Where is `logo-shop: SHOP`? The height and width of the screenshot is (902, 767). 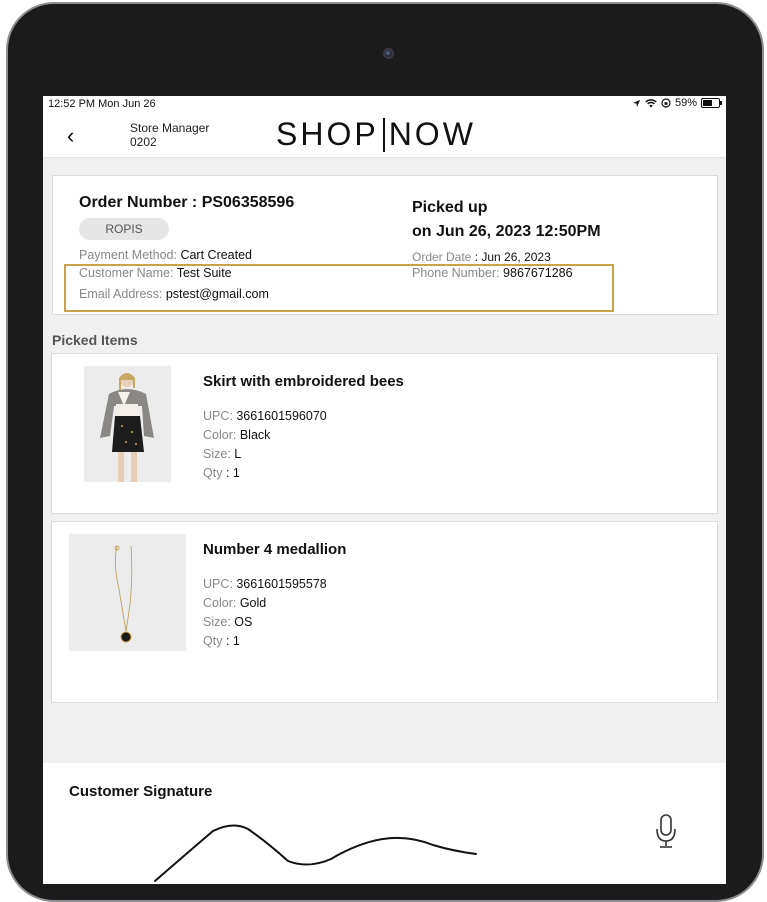
logo-shop: SHOP is located at coordinates (327, 134).